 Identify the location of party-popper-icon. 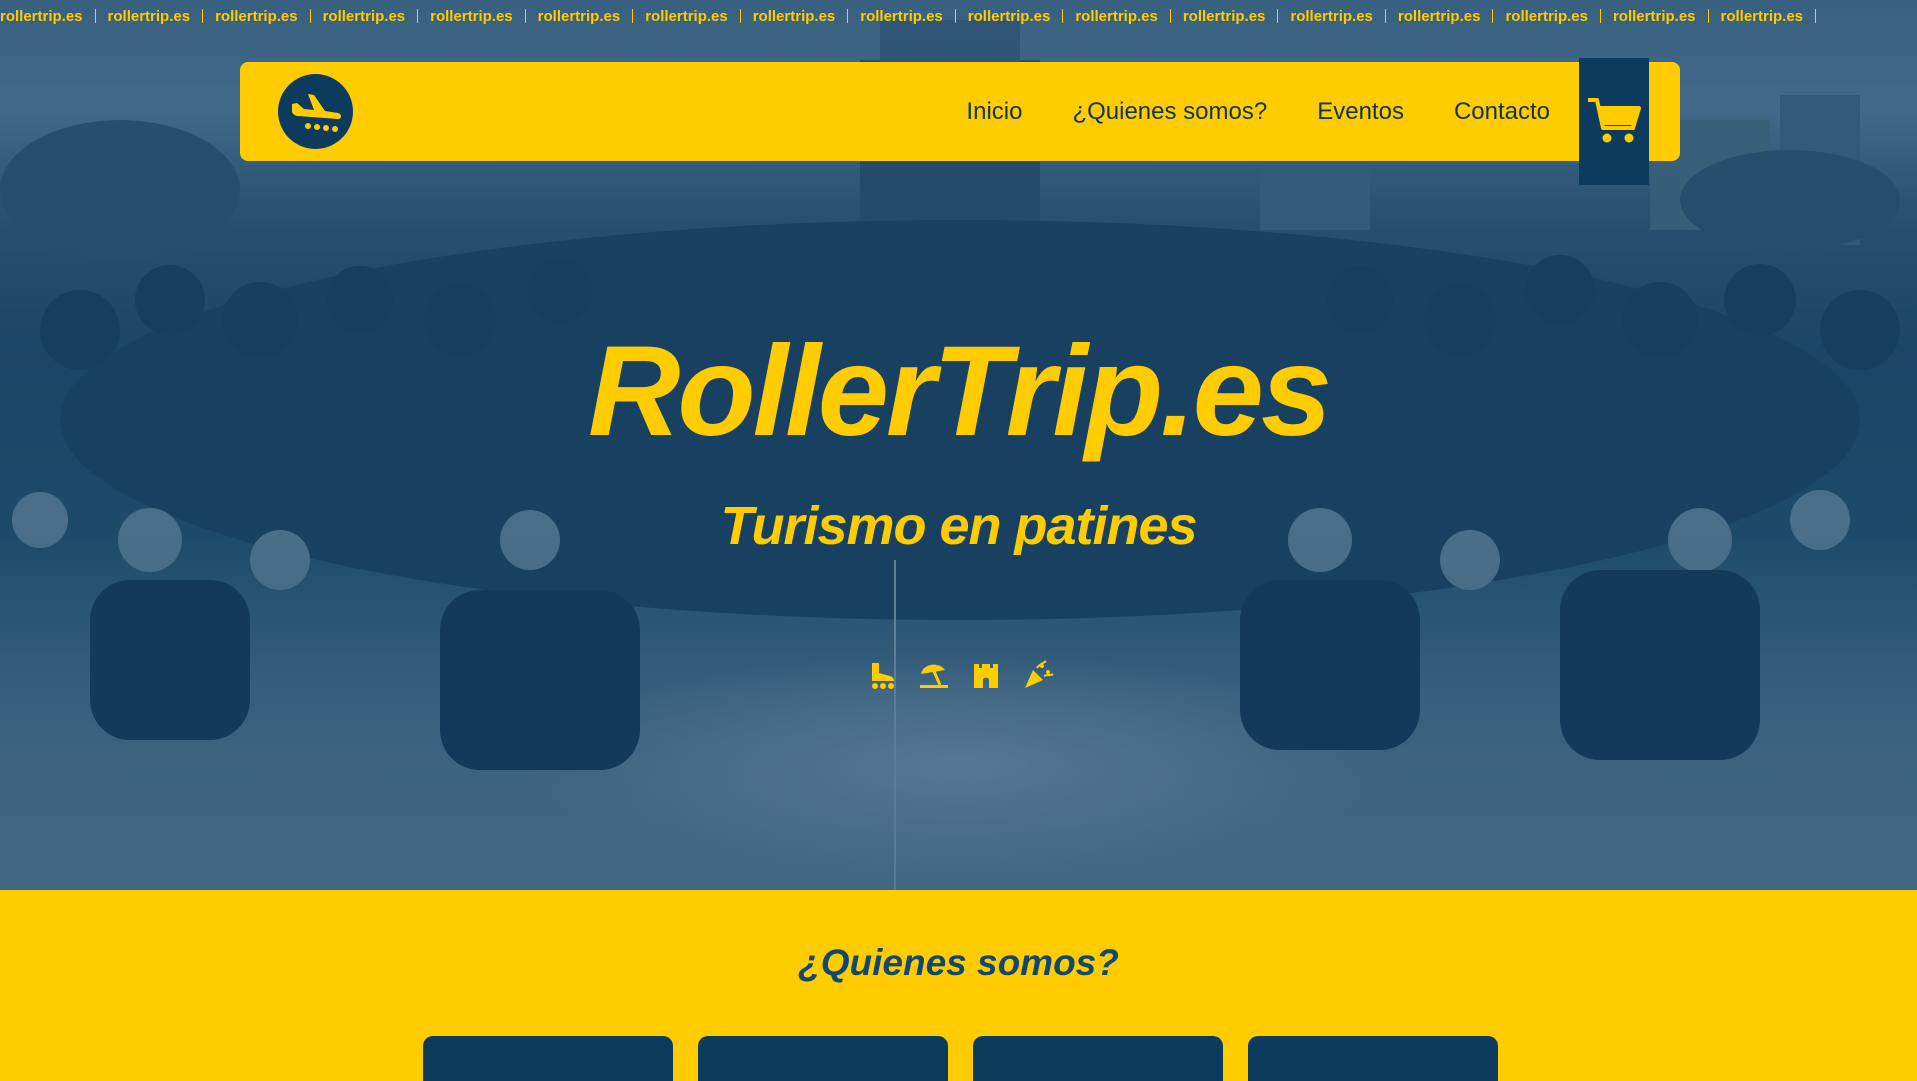
(1038, 675).